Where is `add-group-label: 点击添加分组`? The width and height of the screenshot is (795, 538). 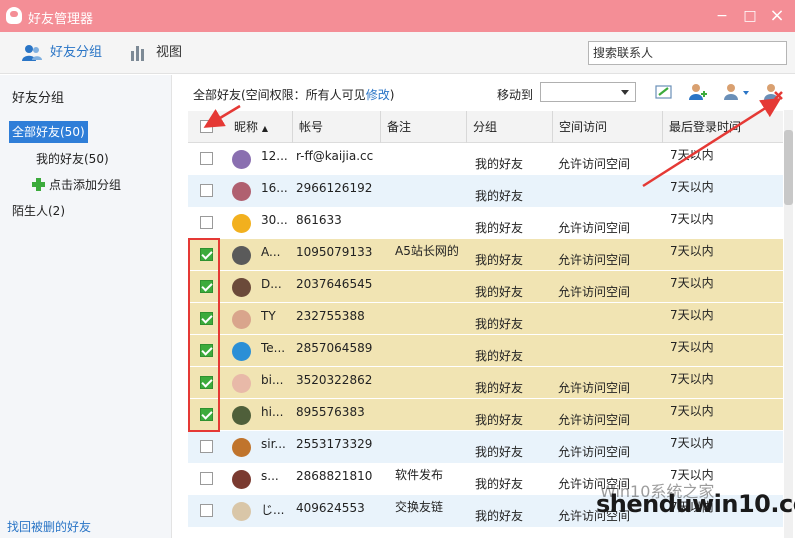
add-group-label: 点击添加分组 is located at coordinates (85, 185).